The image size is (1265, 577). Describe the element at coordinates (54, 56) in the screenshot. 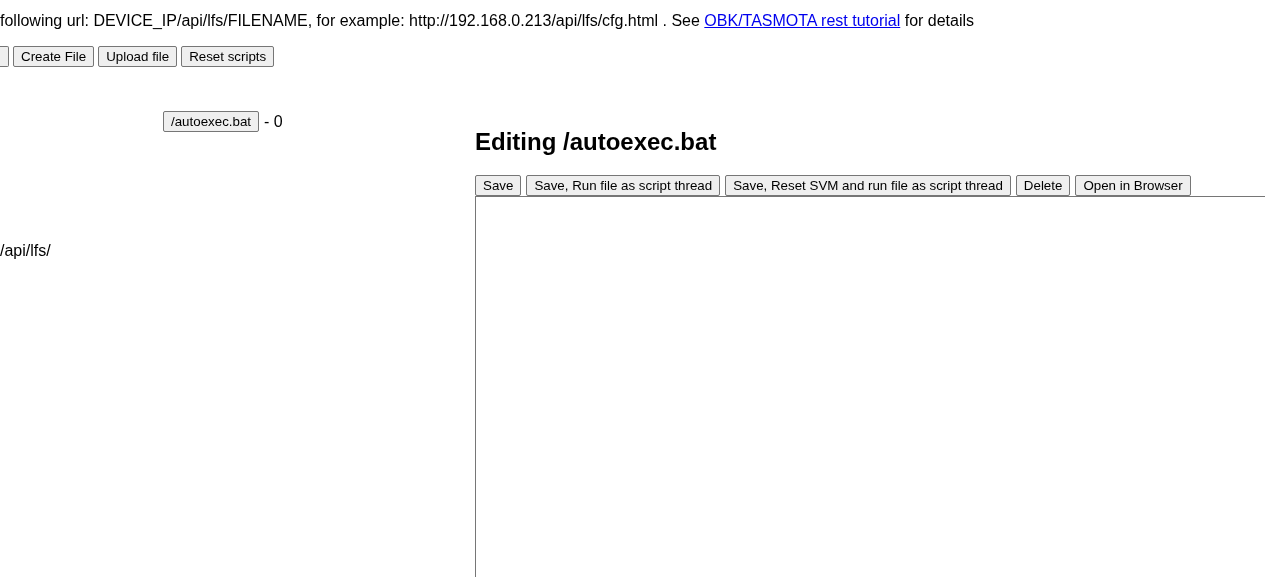

I see `toolbar-button: Create File` at that location.